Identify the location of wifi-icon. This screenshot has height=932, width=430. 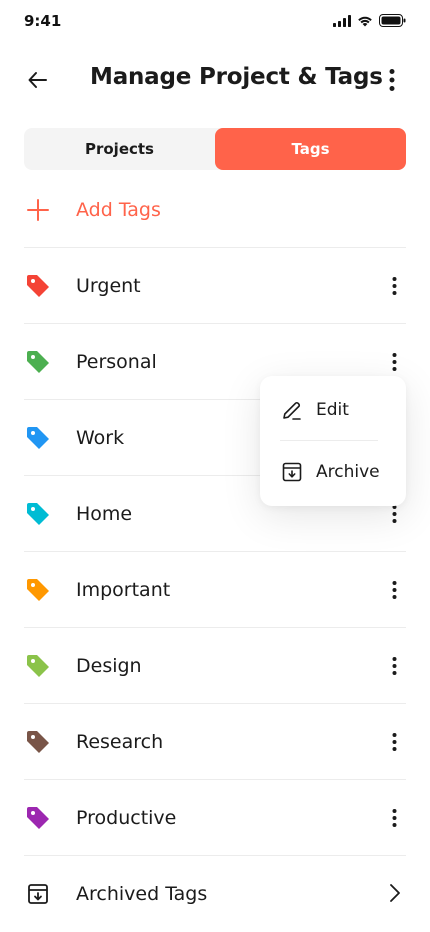
(365, 21).